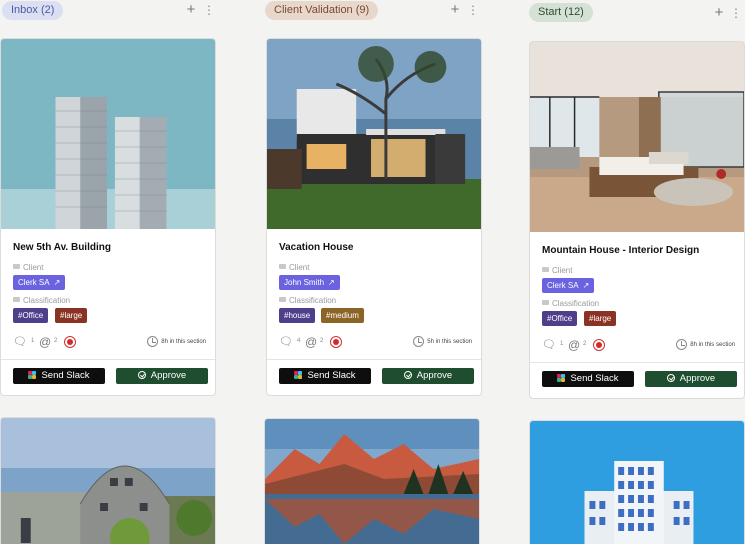 The width and height of the screenshot is (745, 544). What do you see at coordinates (62, 247) in the screenshot?
I see `card-title: New 5th Av. Building` at bounding box center [62, 247].